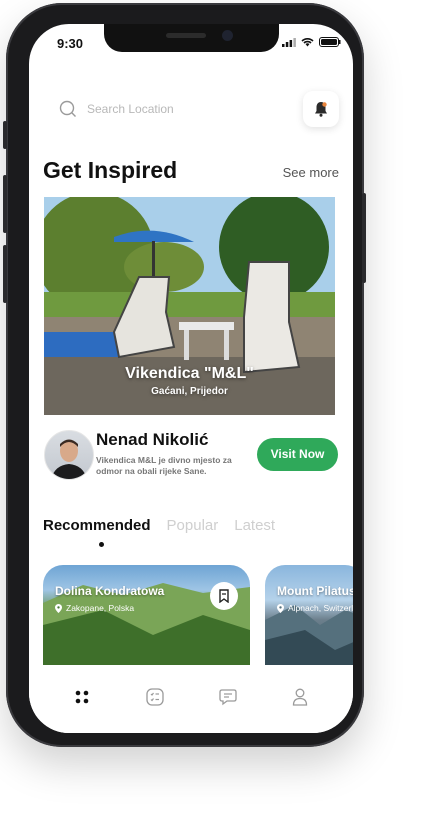 The width and height of the screenshot is (428, 815). Describe the element at coordinates (330, 42) in the screenshot. I see `battery-icon` at that location.